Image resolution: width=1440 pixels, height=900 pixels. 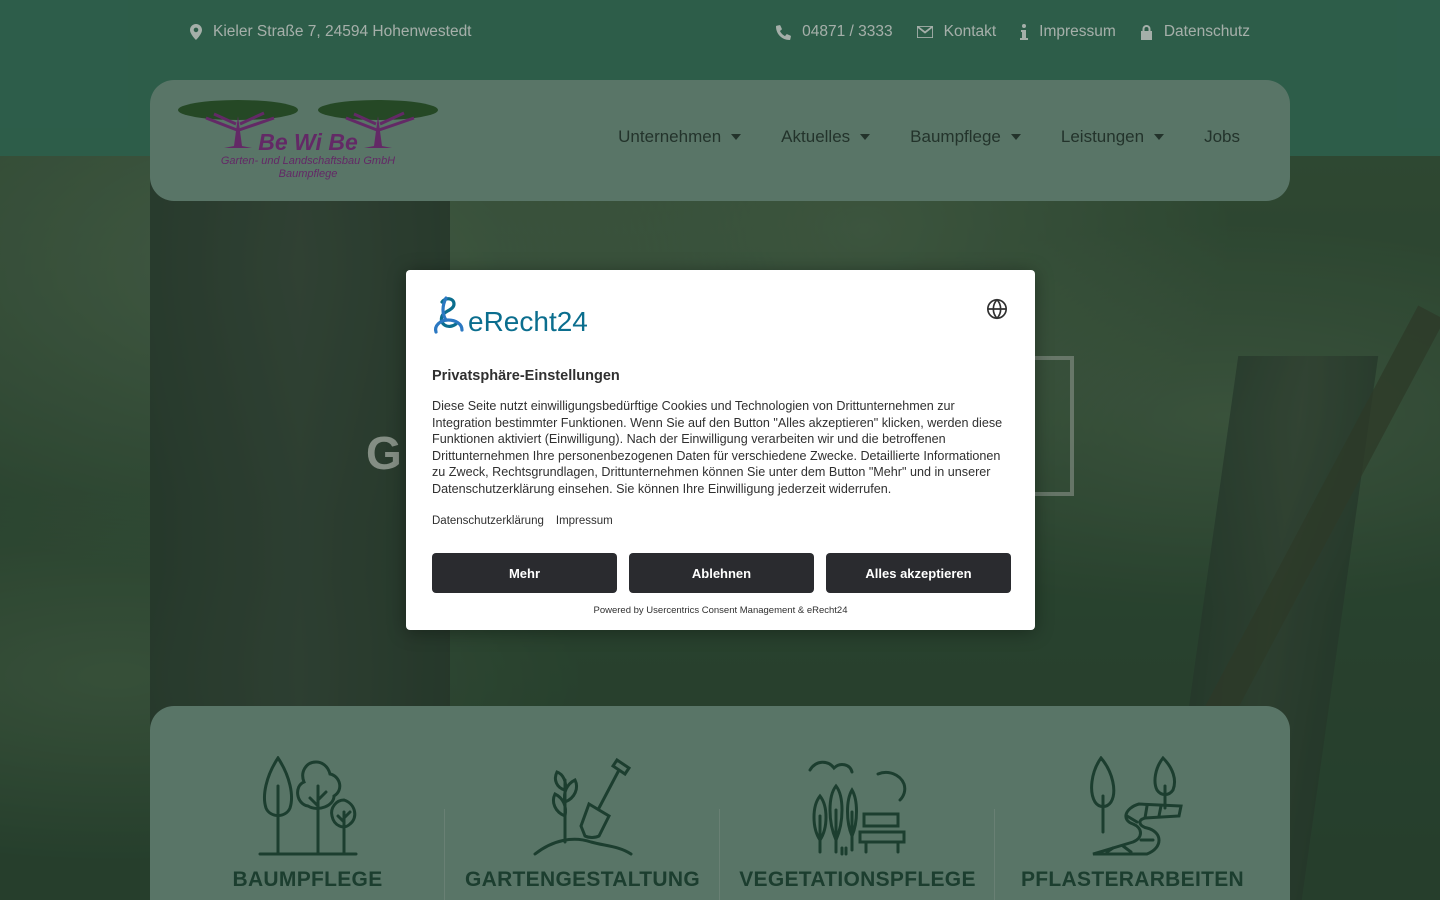 What do you see at coordinates (526, 376) in the screenshot?
I see `dialog-title: Privatsphäre-Einstellungen` at bounding box center [526, 376].